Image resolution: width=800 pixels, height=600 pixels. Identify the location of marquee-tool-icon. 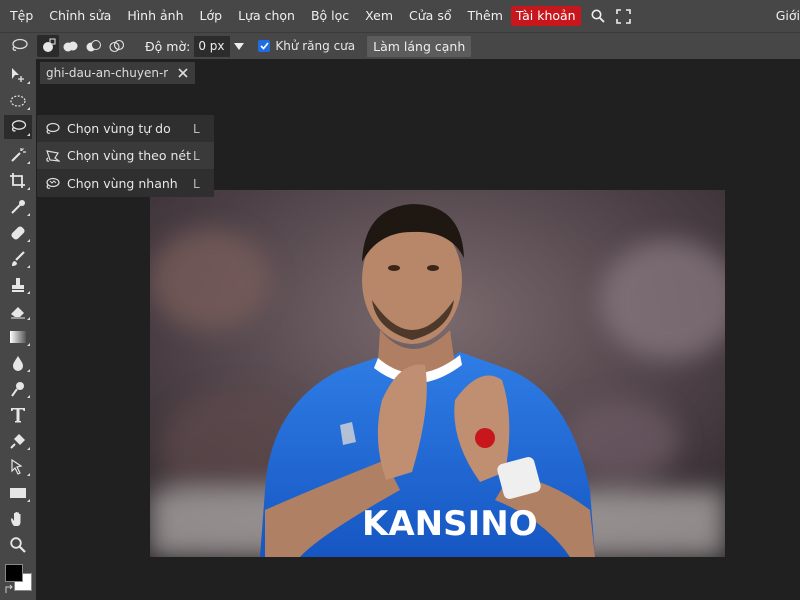
(18, 101).